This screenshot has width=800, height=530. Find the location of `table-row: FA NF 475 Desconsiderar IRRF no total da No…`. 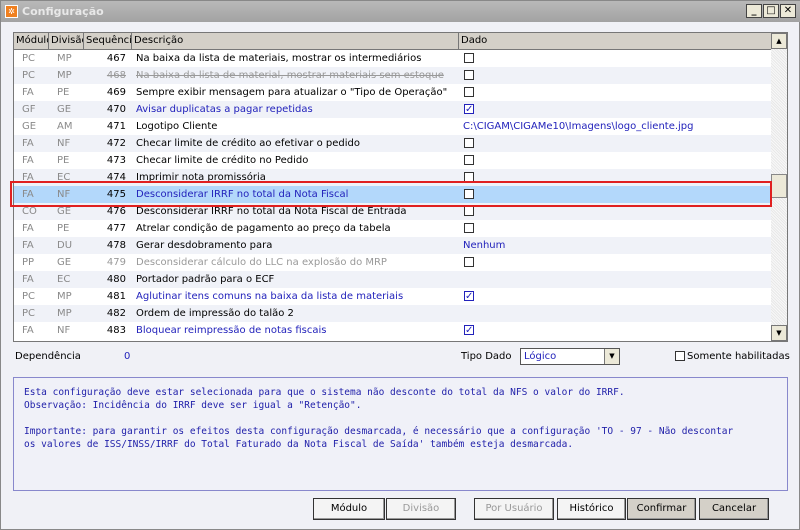

table-row: FA NF 475 Desconsiderar IRRF no total da No… is located at coordinates (393, 194).